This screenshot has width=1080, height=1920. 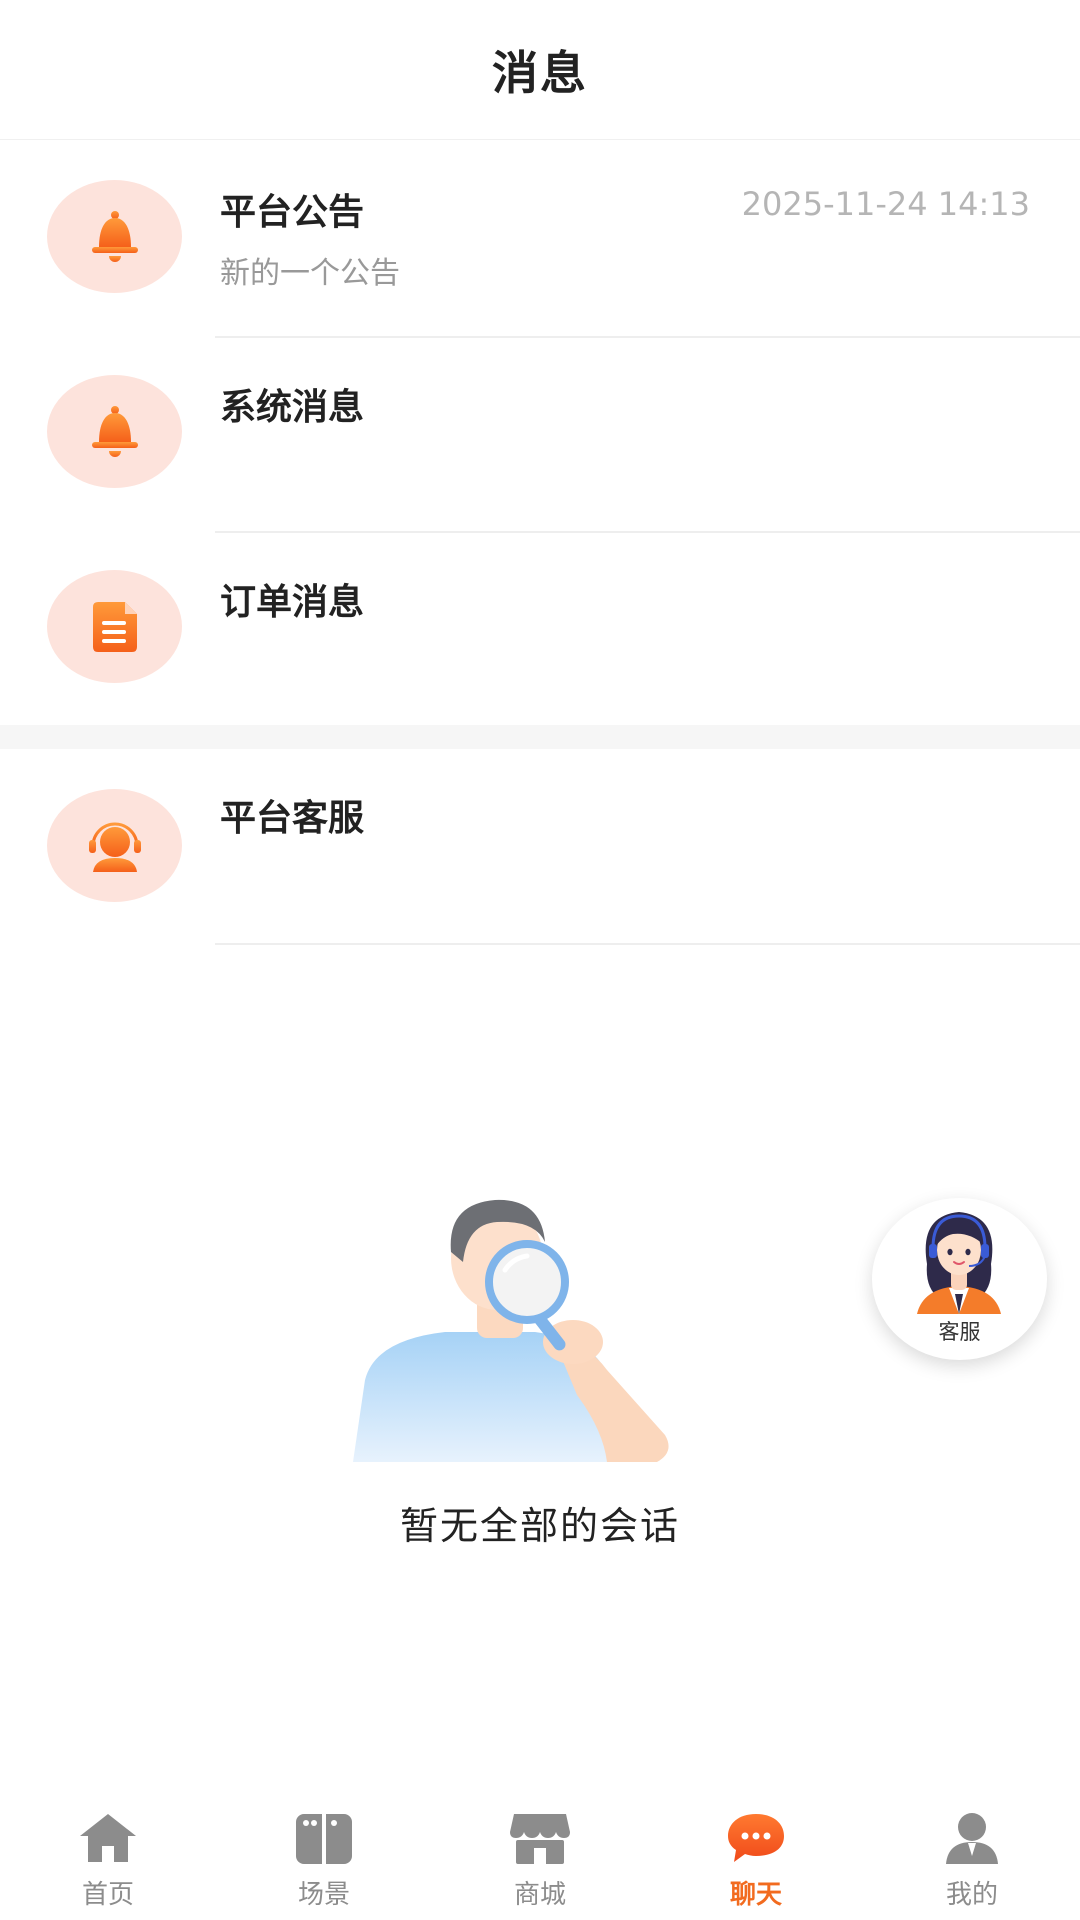 I want to click on tab-label: 聊天, so click(x=755, y=1895).